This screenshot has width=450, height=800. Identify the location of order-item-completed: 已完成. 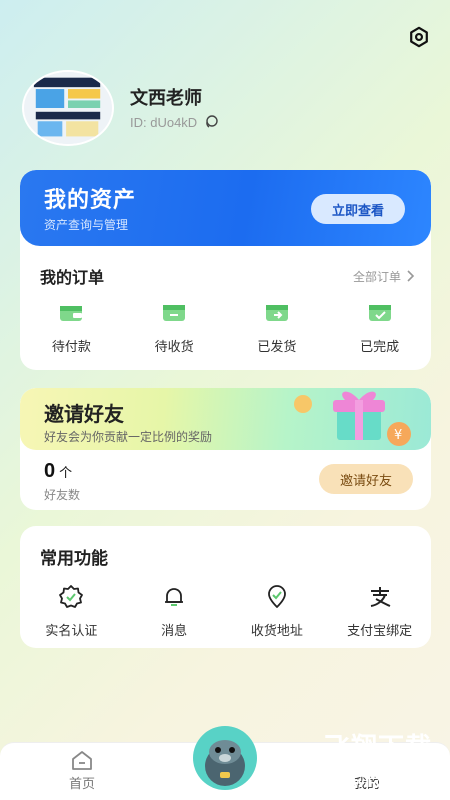
(379, 327).